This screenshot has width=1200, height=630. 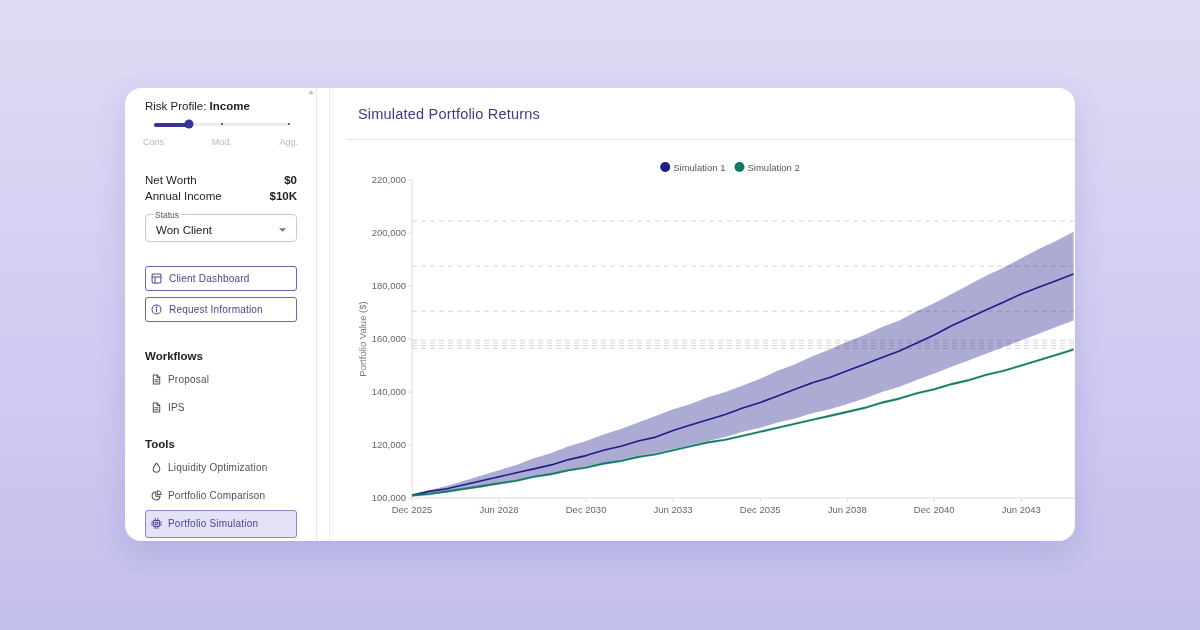 I want to click on axis-tick-label: 120,000, so click(x=388, y=445).